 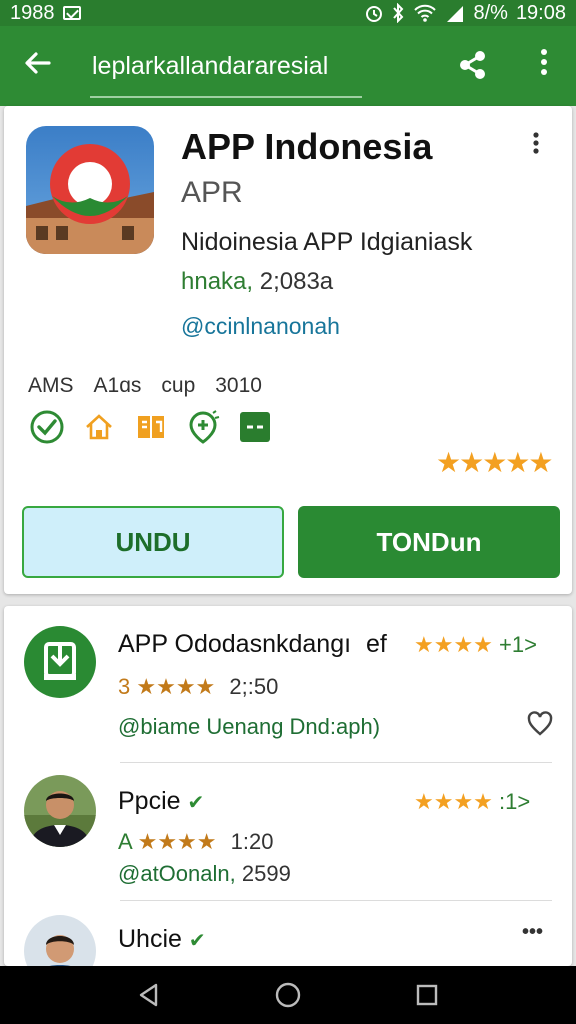 I want to click on pin-icon, so click(x=203, y=427).